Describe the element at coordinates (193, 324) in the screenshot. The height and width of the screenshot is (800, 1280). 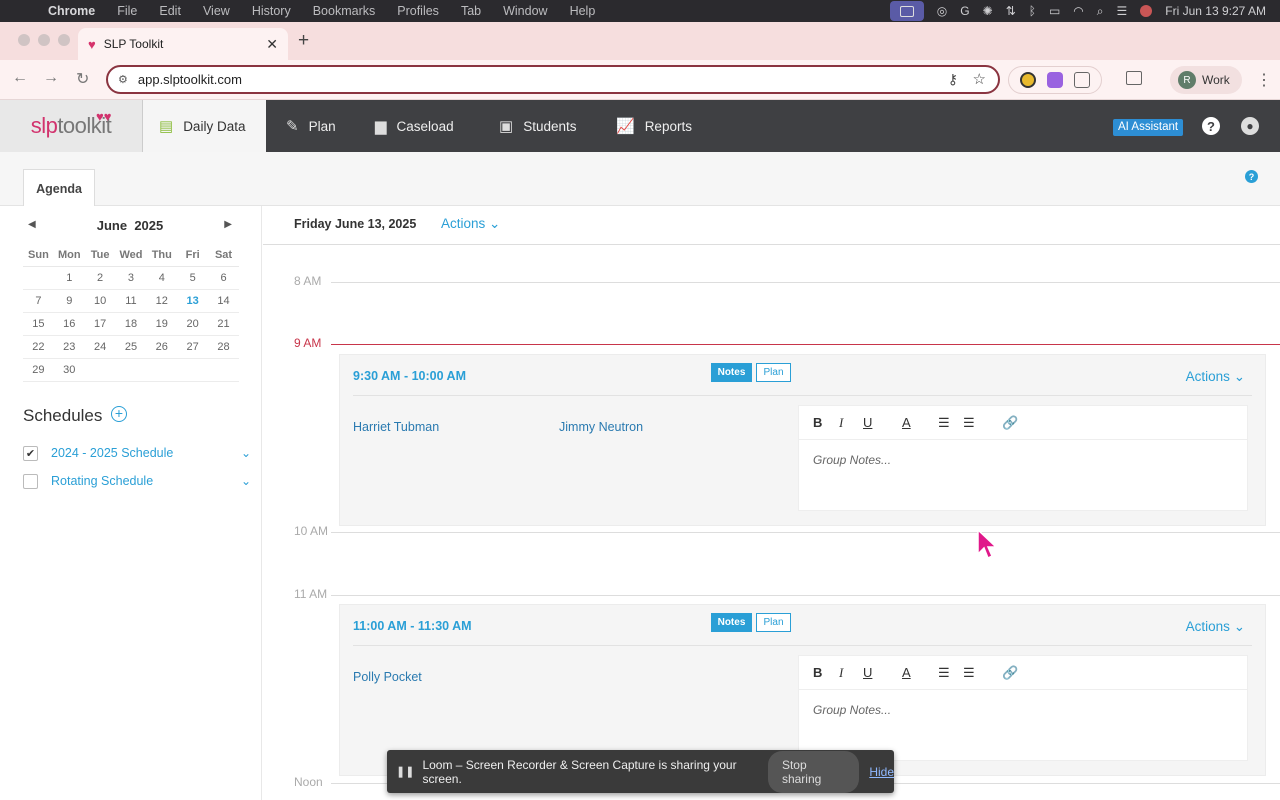
I see `calendar-day: 20` at that location.